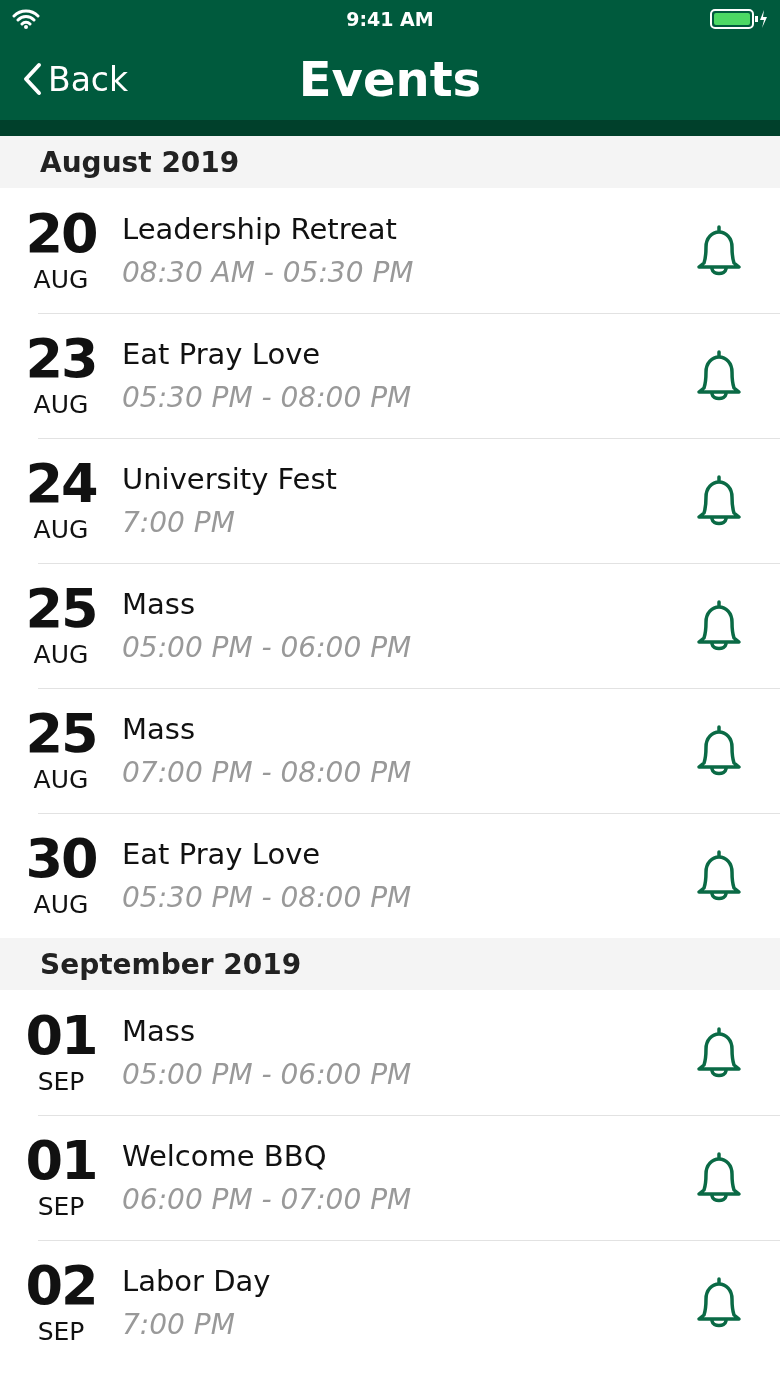 Image resolution: width=780 pixels, height=1387 pixels. What do you see at coordinates (61, 359) in the screenshot?
I see `event-day: 23` at bounding box center [61, 359].